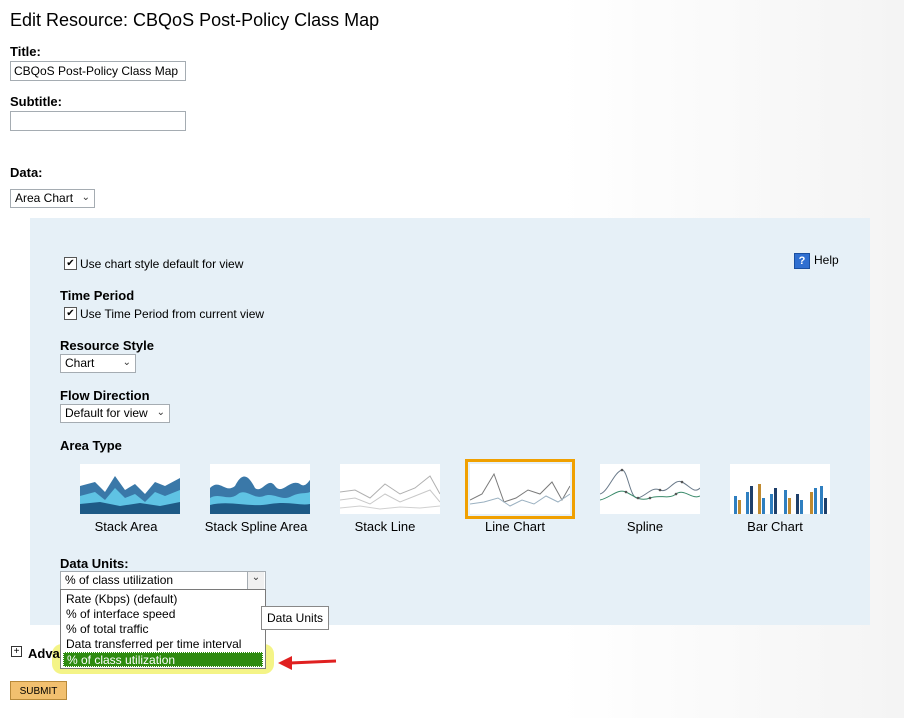 This screenshot has width=904, height=718. What do you see at coordinates (390, 492) in the screenshot?
I see `stack-line-icon` at bounding box center [390, 492].